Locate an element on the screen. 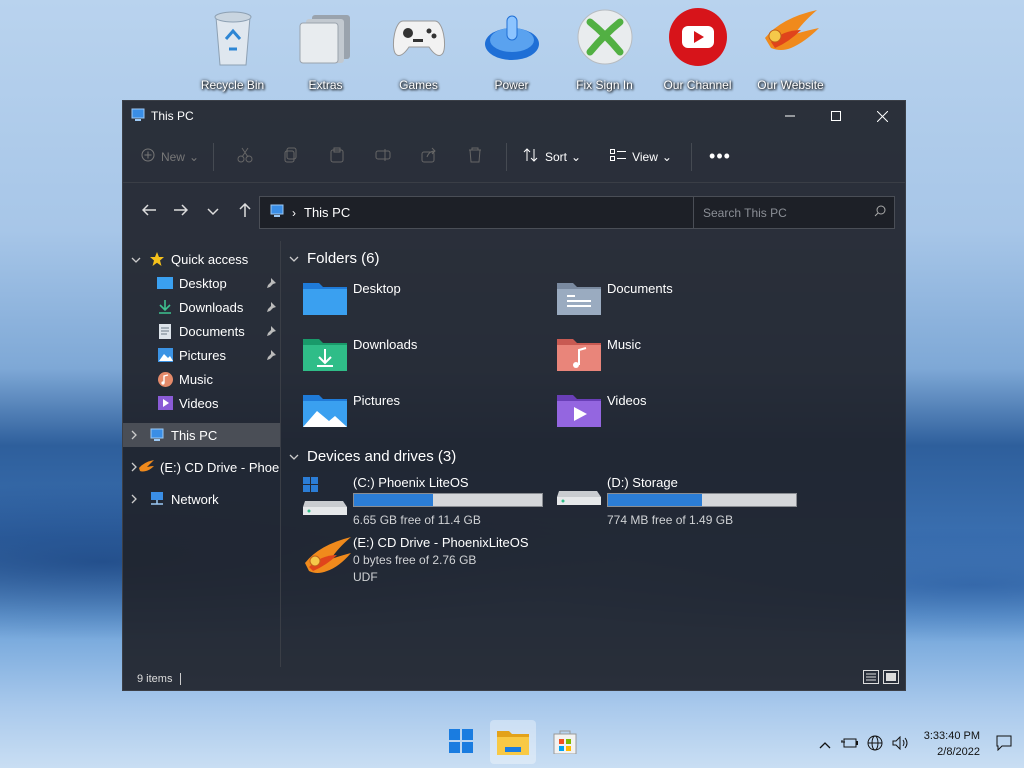 The width and height of the screenshot is (1024, 768). view-button: View ⌄ is located at coordinates (641, 157).